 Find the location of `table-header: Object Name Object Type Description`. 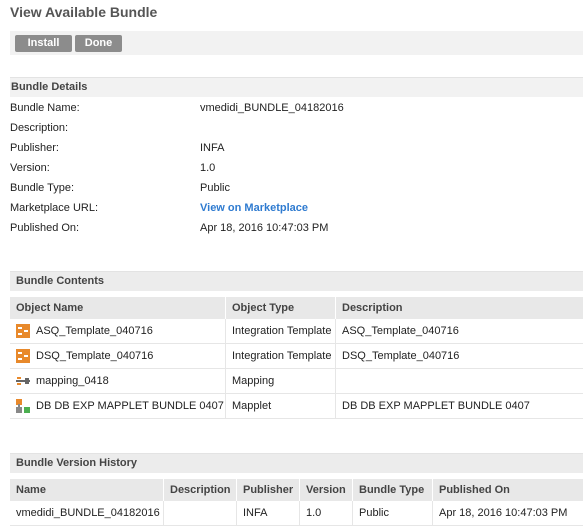

table-header: Object Name Object Type Description is located at coordinates (296, 308).